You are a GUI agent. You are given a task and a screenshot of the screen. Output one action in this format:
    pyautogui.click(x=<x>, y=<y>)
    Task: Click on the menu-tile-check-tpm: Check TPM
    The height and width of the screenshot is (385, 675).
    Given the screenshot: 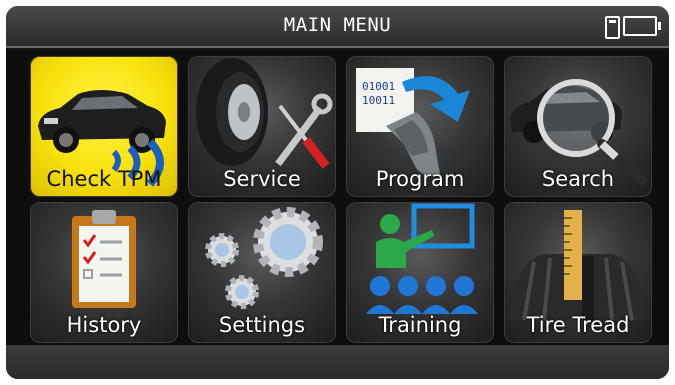 What is the action you would take?
    pyautogui.click(x=104, y=126)
    